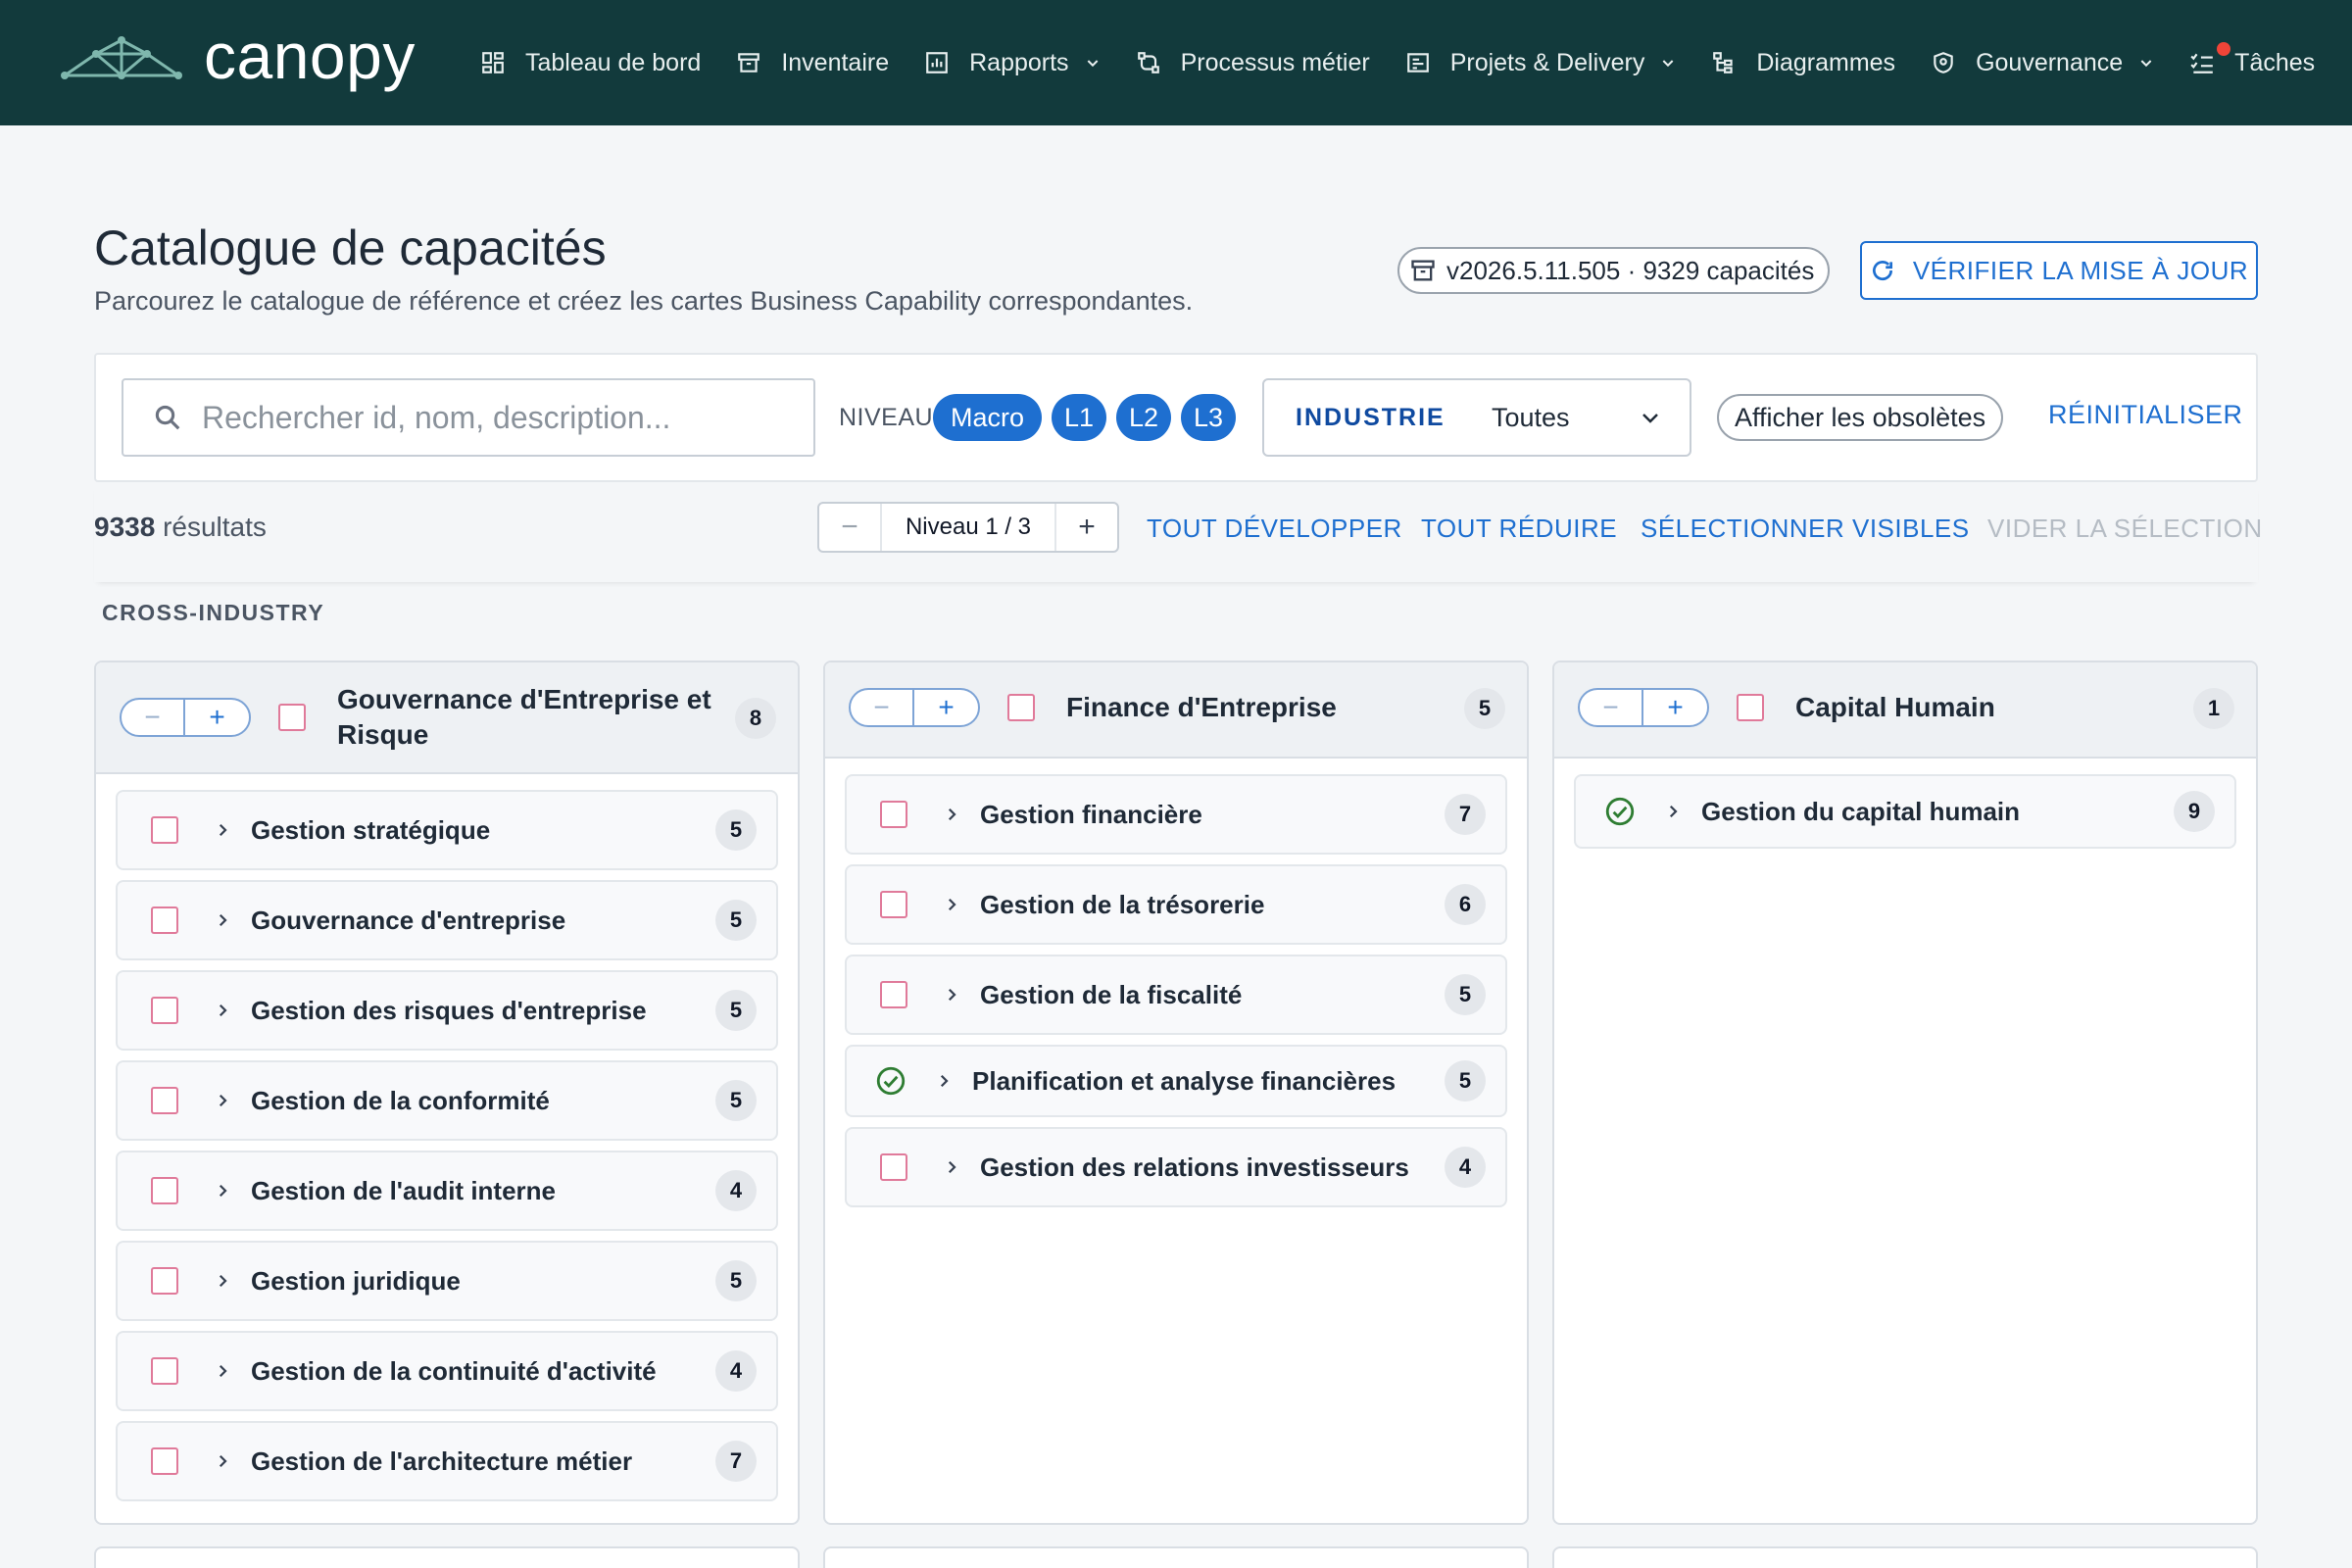  What do you see at coordinates (1274, 529) in the screenshot?
I see `expand-all-button: TOUT DÉVELOPPER` at bounding box center [1274, 529].